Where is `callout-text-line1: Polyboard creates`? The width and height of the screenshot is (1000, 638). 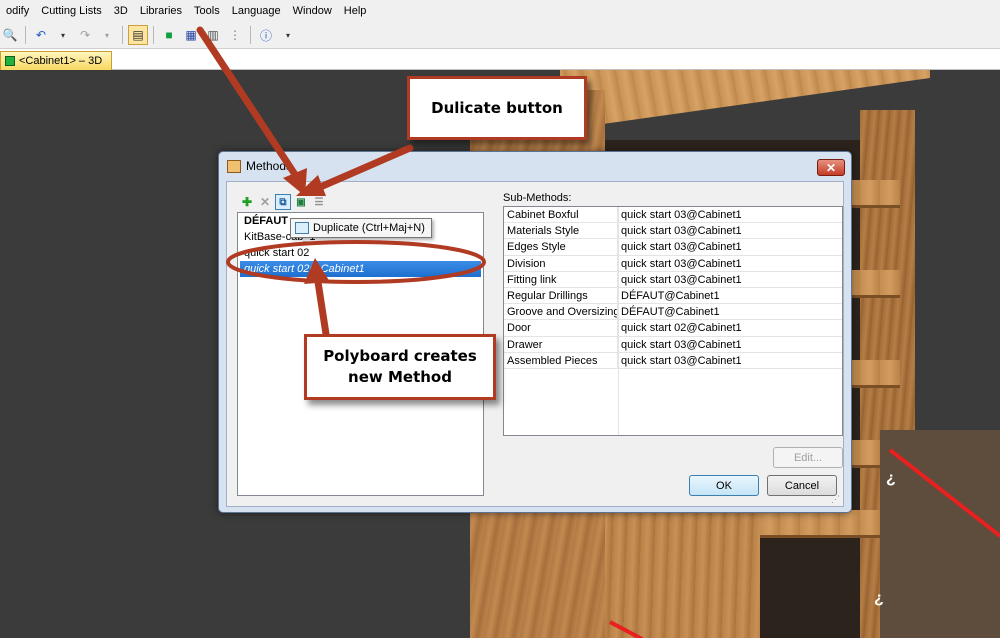 callout-text-line1: Polyboard creates is located at coordinates (400, 356).